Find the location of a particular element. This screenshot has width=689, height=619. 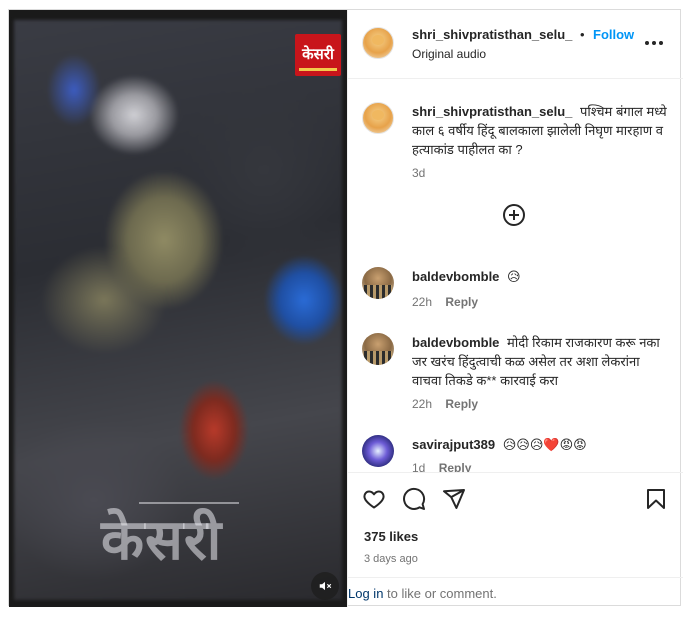

load-more-comments-button is located at coordinates (514, 215).